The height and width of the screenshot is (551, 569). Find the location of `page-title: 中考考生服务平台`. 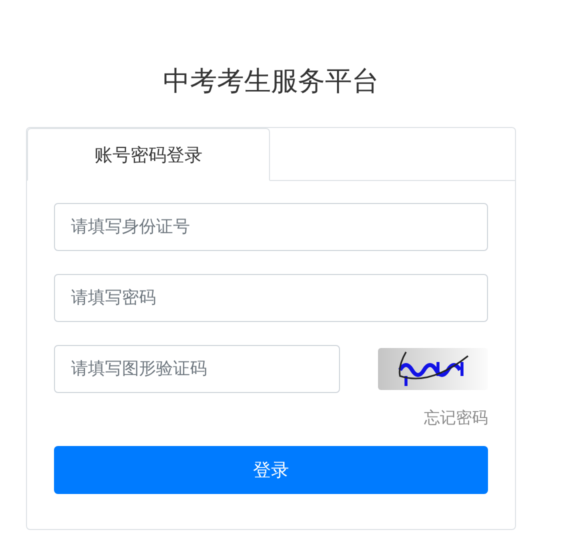

page-title: 中考考生服务平台 is located at coordinates (271, 82).